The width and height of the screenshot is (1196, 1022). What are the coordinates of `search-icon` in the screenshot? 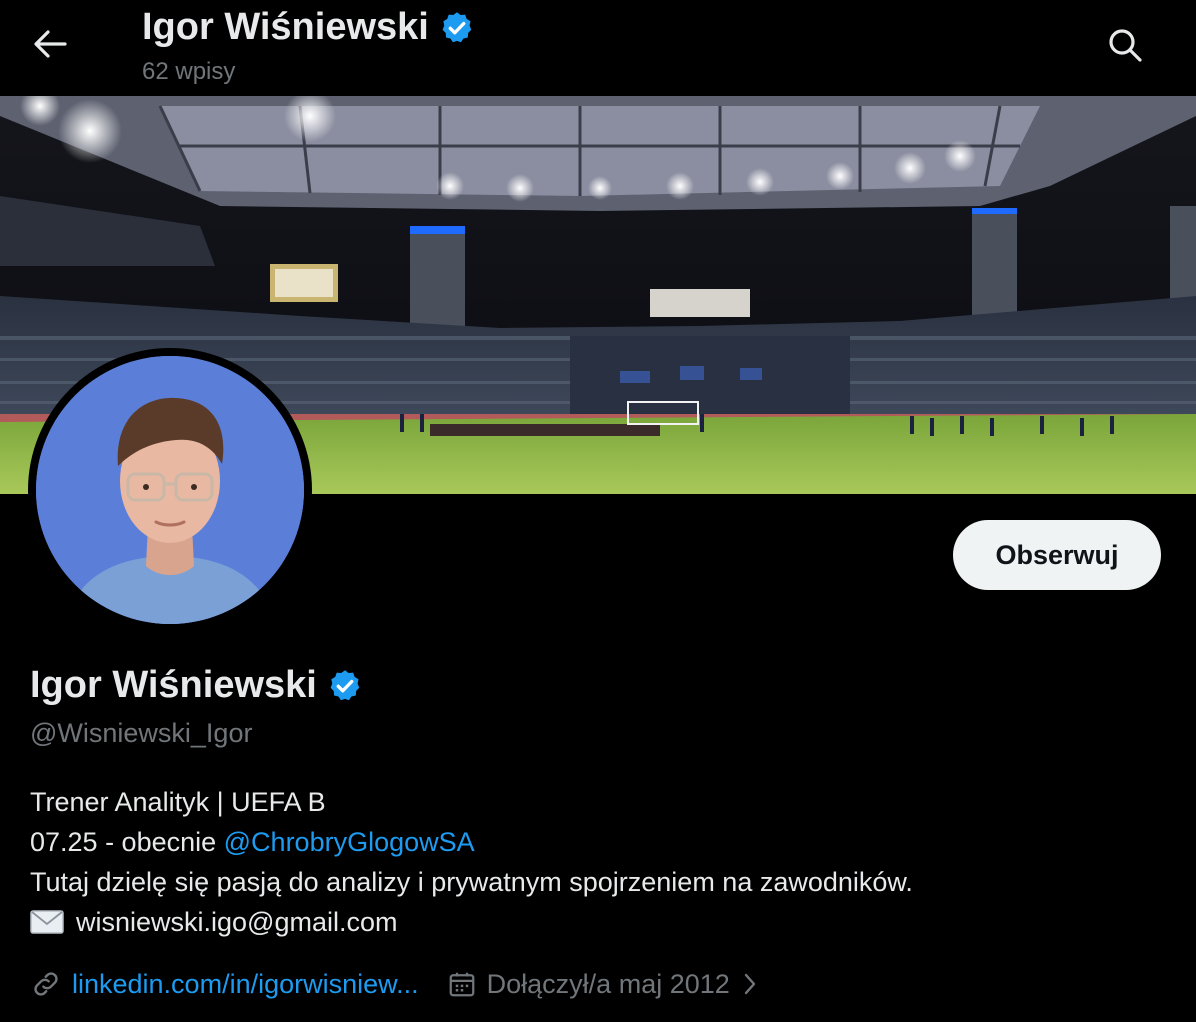 It's located at (1125, 45).